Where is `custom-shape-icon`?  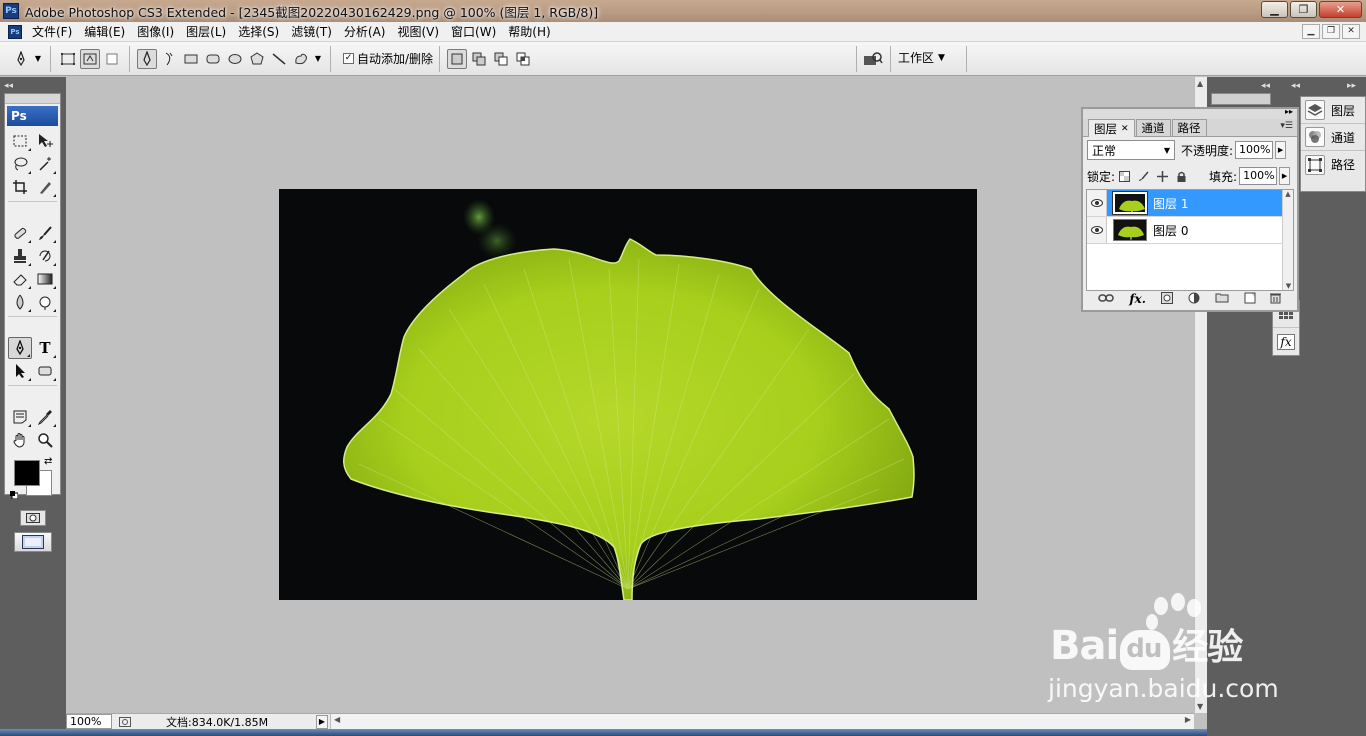 custom-shape-icon is located at coordinates (301, 59).